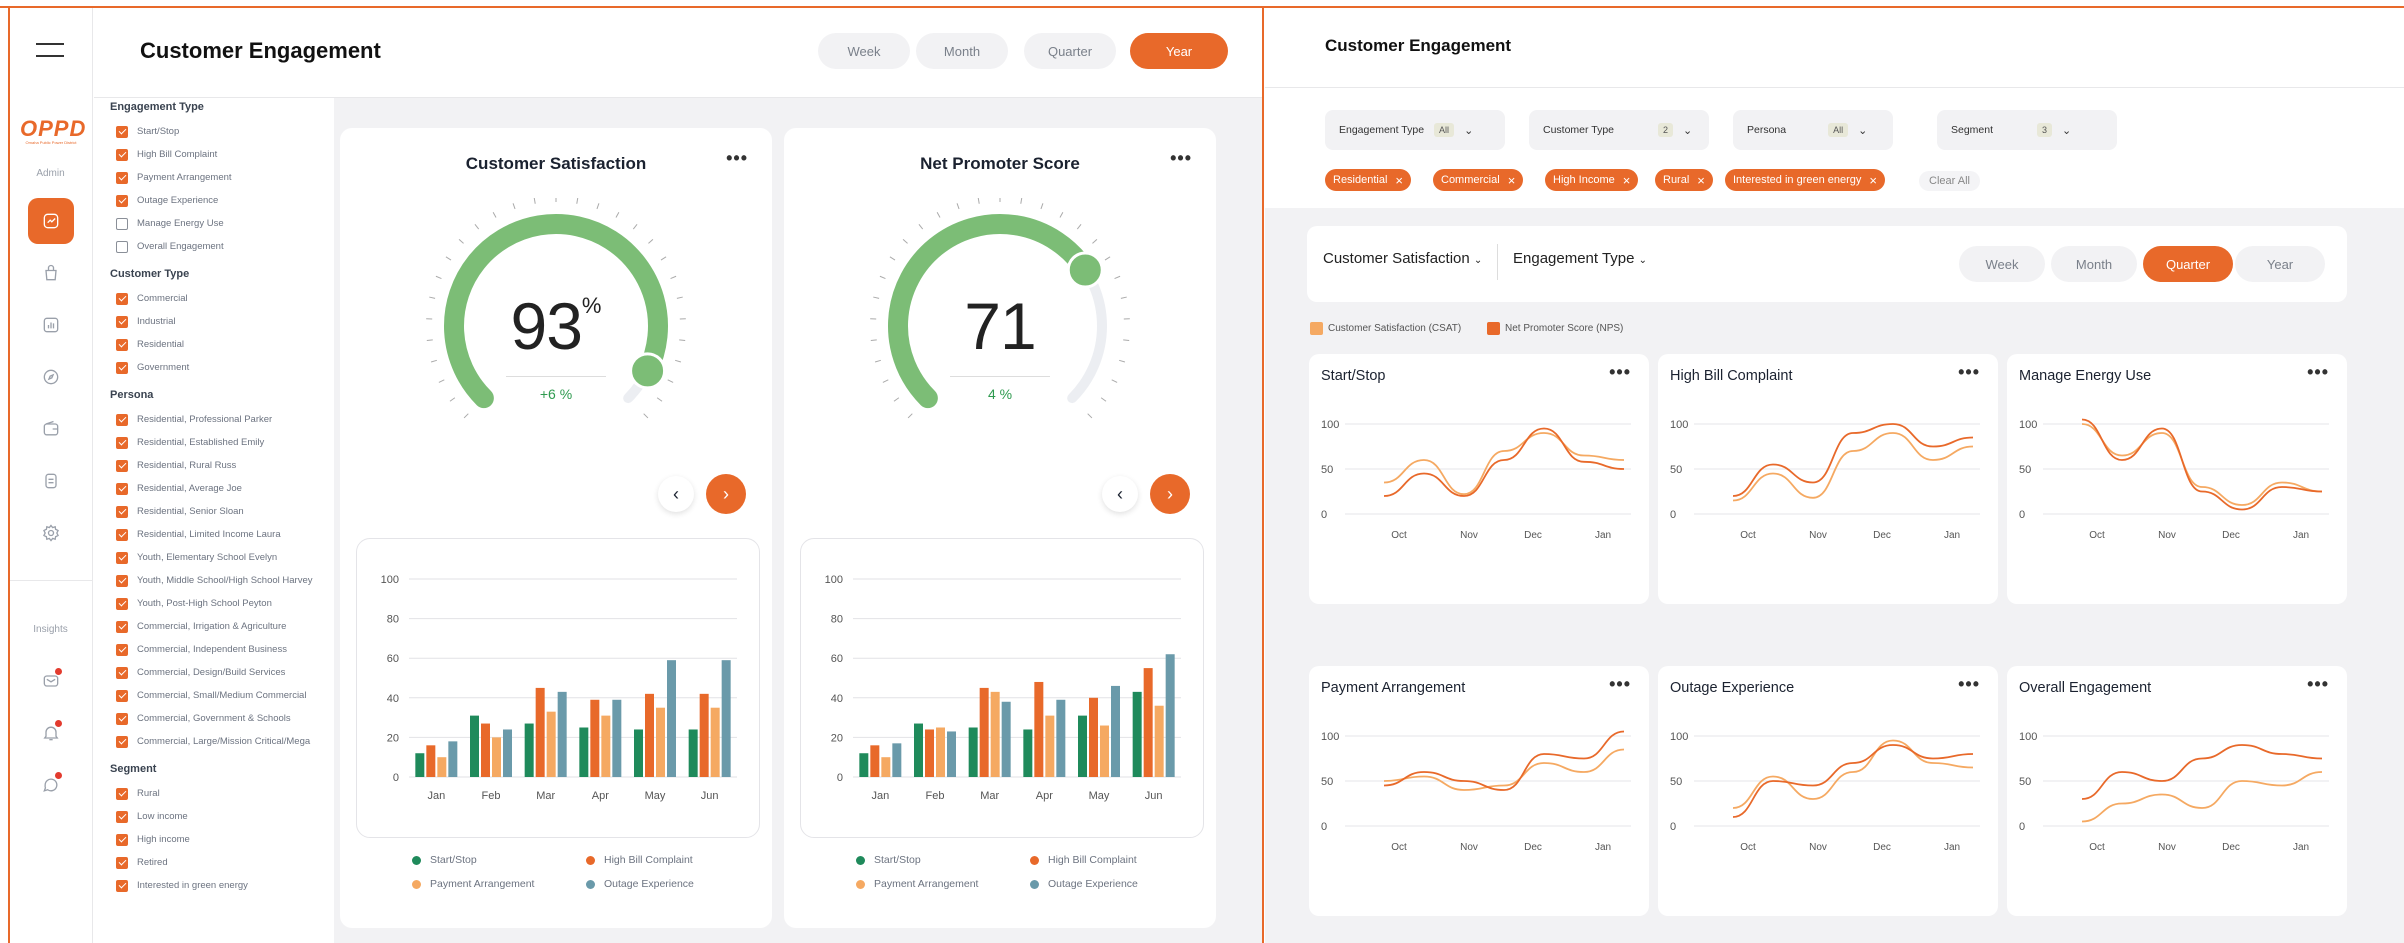 Image resolution: width=2404 pixels, height=943 pixels. I want to click on dropdown-customer-type: Customer Type 2 ⌄, so click(1619, 130).